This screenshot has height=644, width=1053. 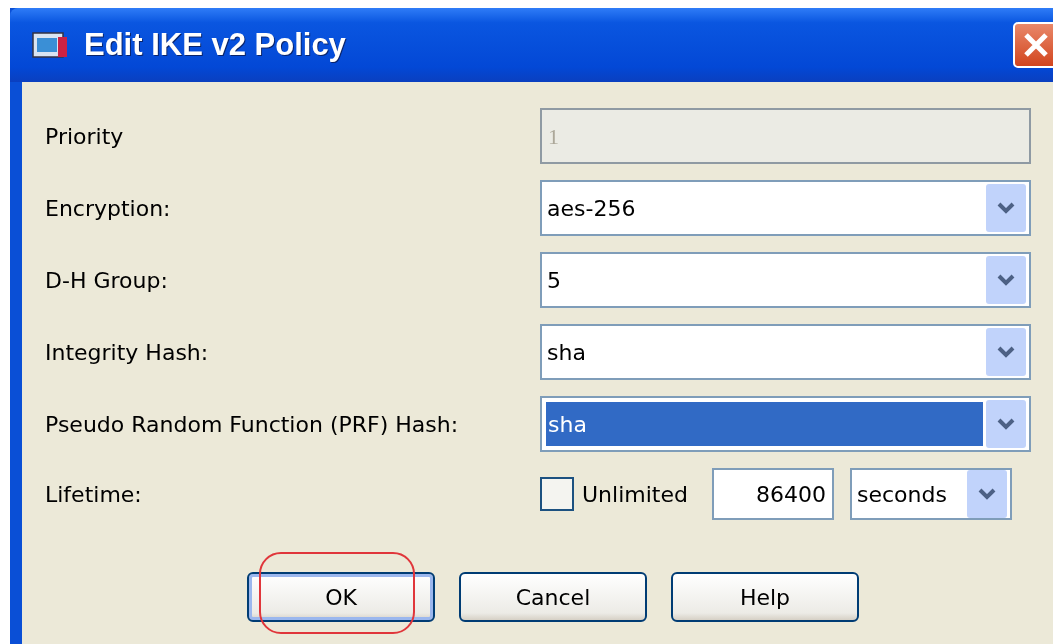 I want to click on field-label: D-H Group:, so click(x=107, y=280).